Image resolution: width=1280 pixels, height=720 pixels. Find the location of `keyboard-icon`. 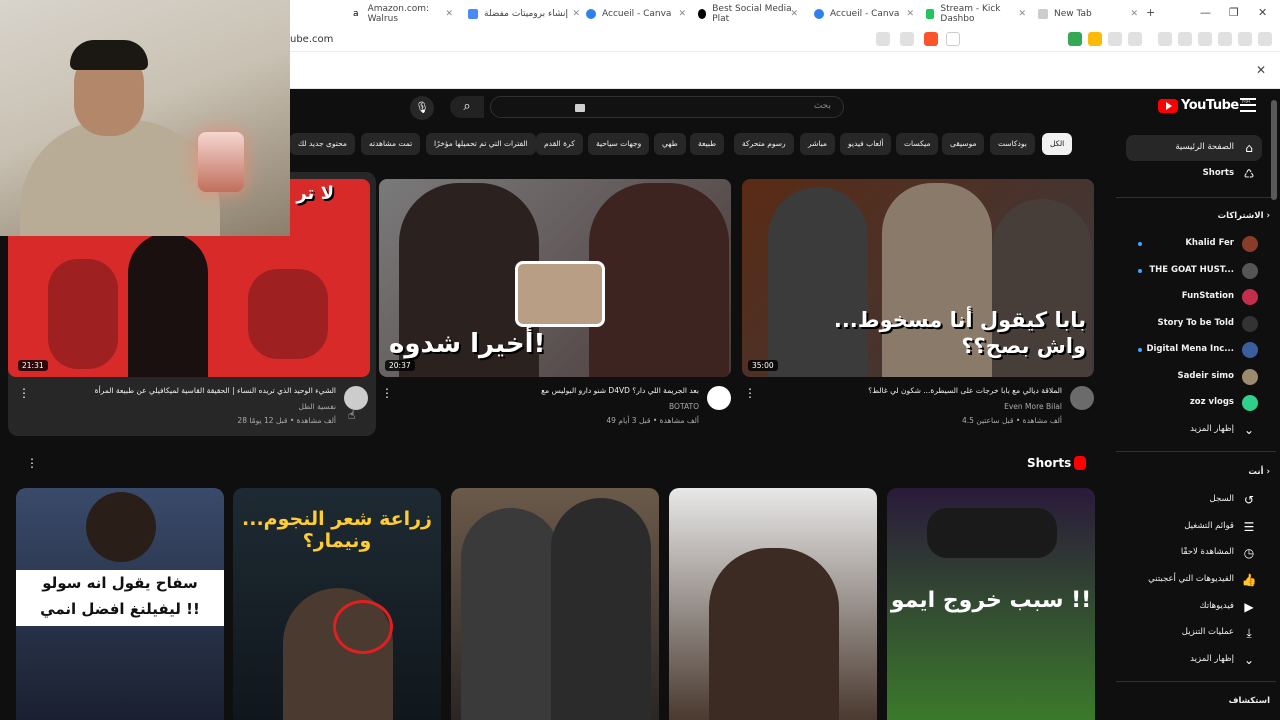

keyboard-icon is located at coordinates (580, 108).